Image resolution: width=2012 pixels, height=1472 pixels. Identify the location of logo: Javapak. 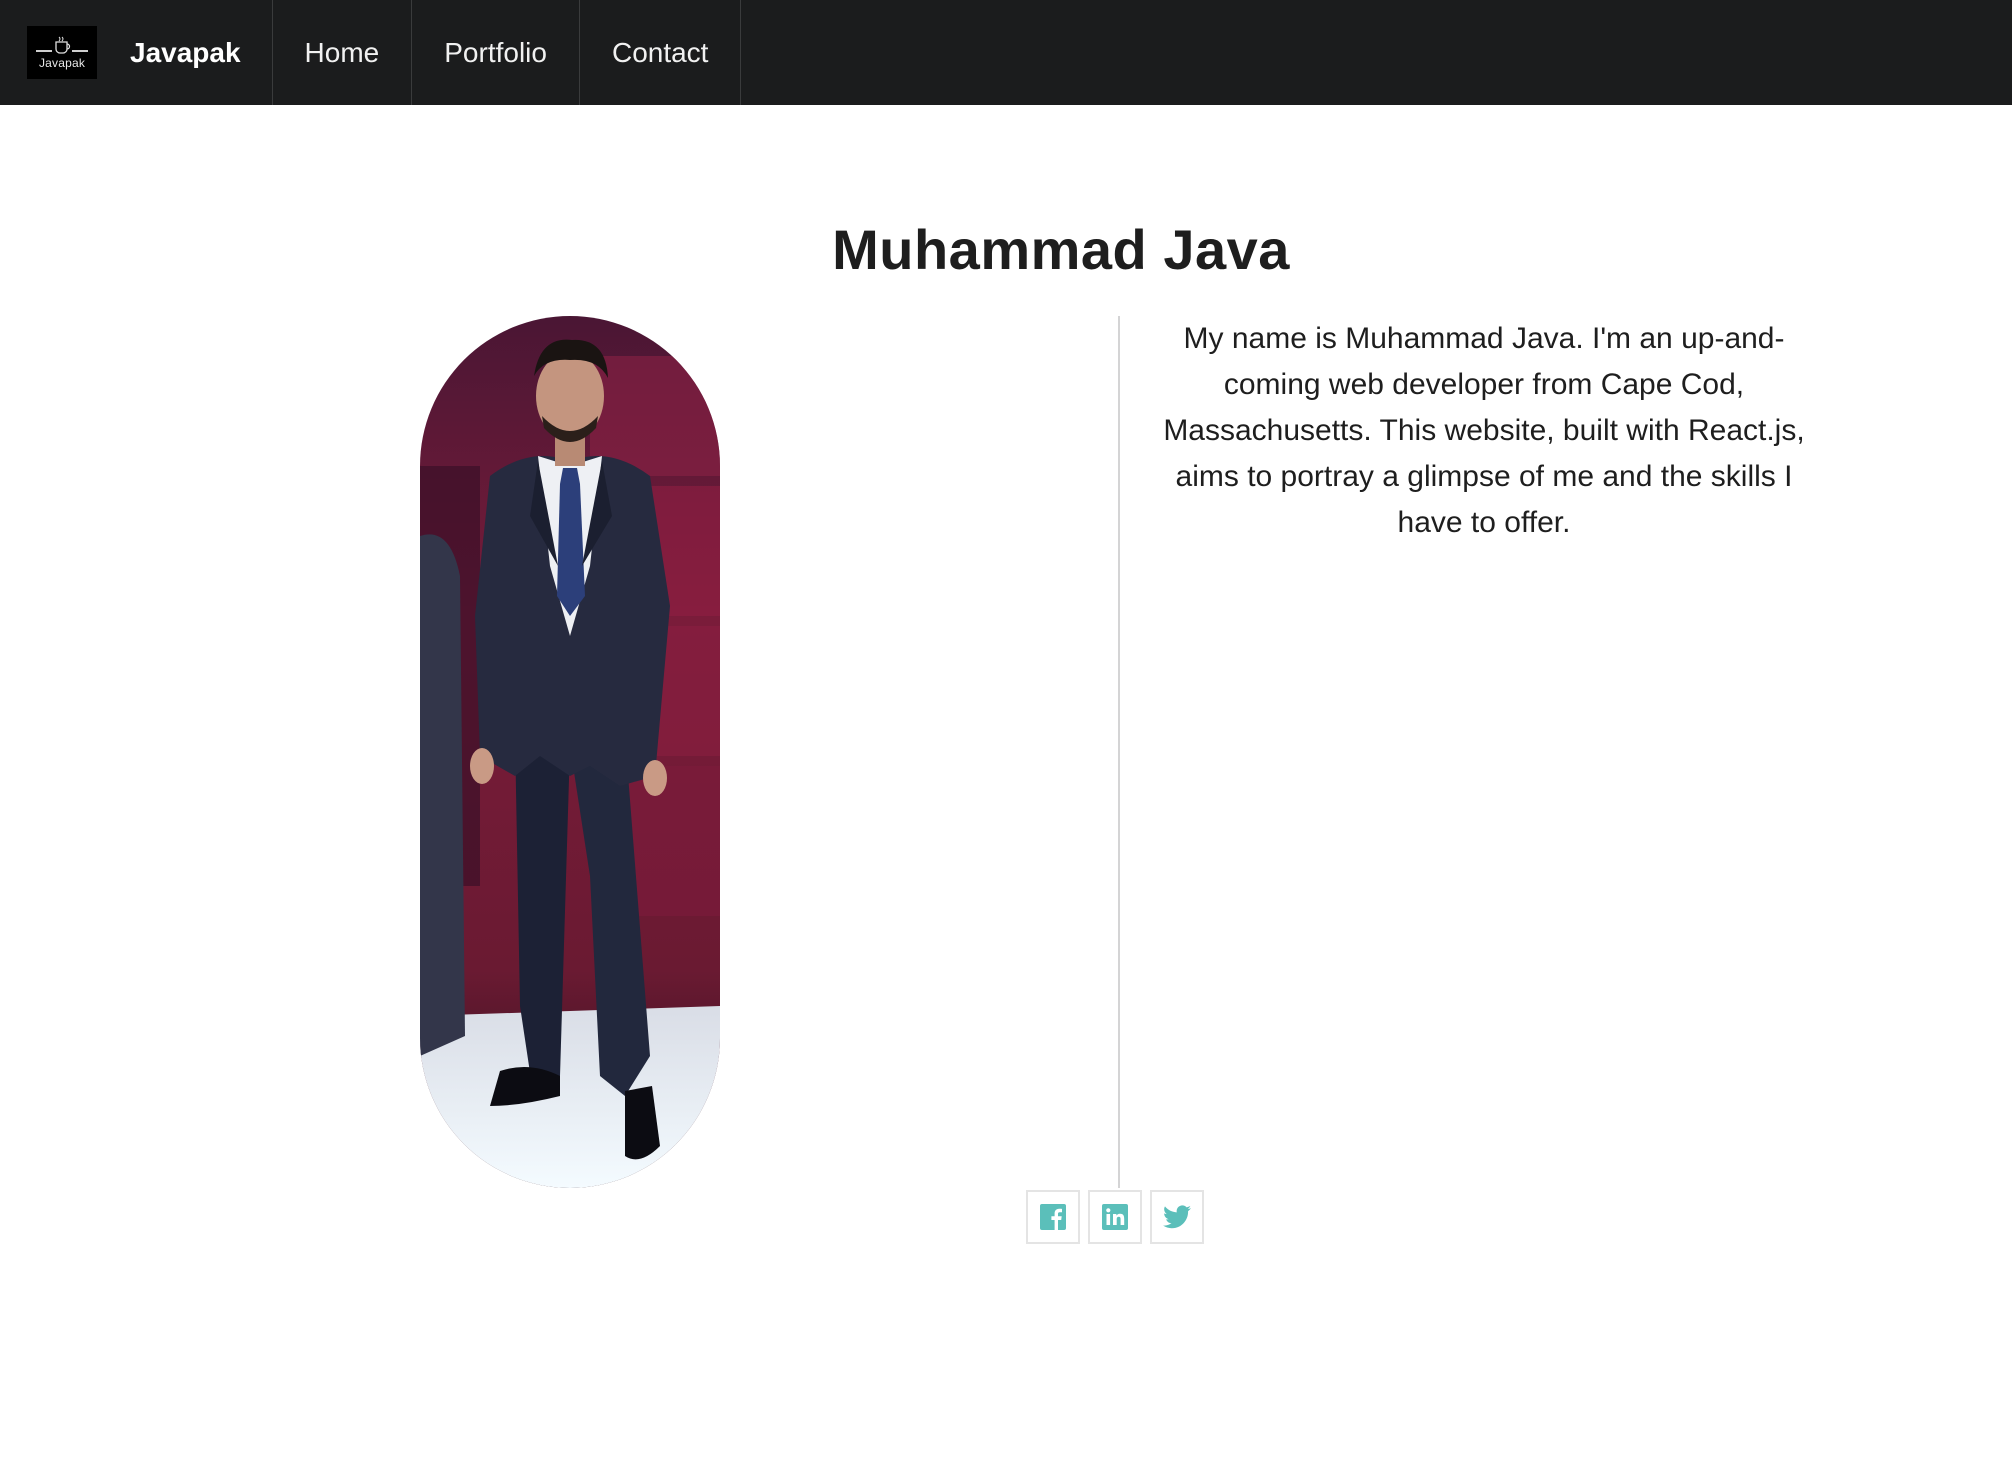
(62, 52).